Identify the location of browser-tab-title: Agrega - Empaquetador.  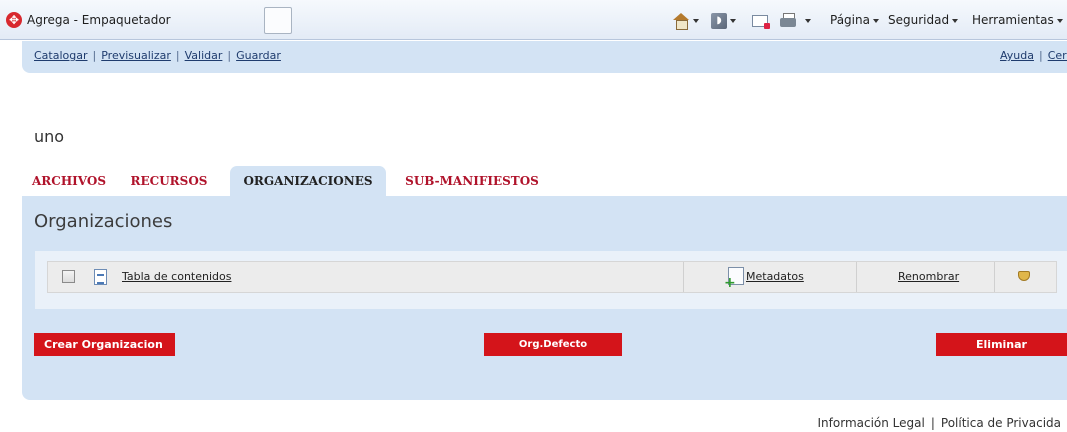
(99, 20).